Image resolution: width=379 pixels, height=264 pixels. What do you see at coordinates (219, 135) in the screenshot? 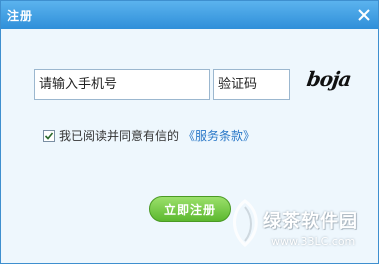
I see `terms-link: 《服务条款》` at bounding box center [219, 135].